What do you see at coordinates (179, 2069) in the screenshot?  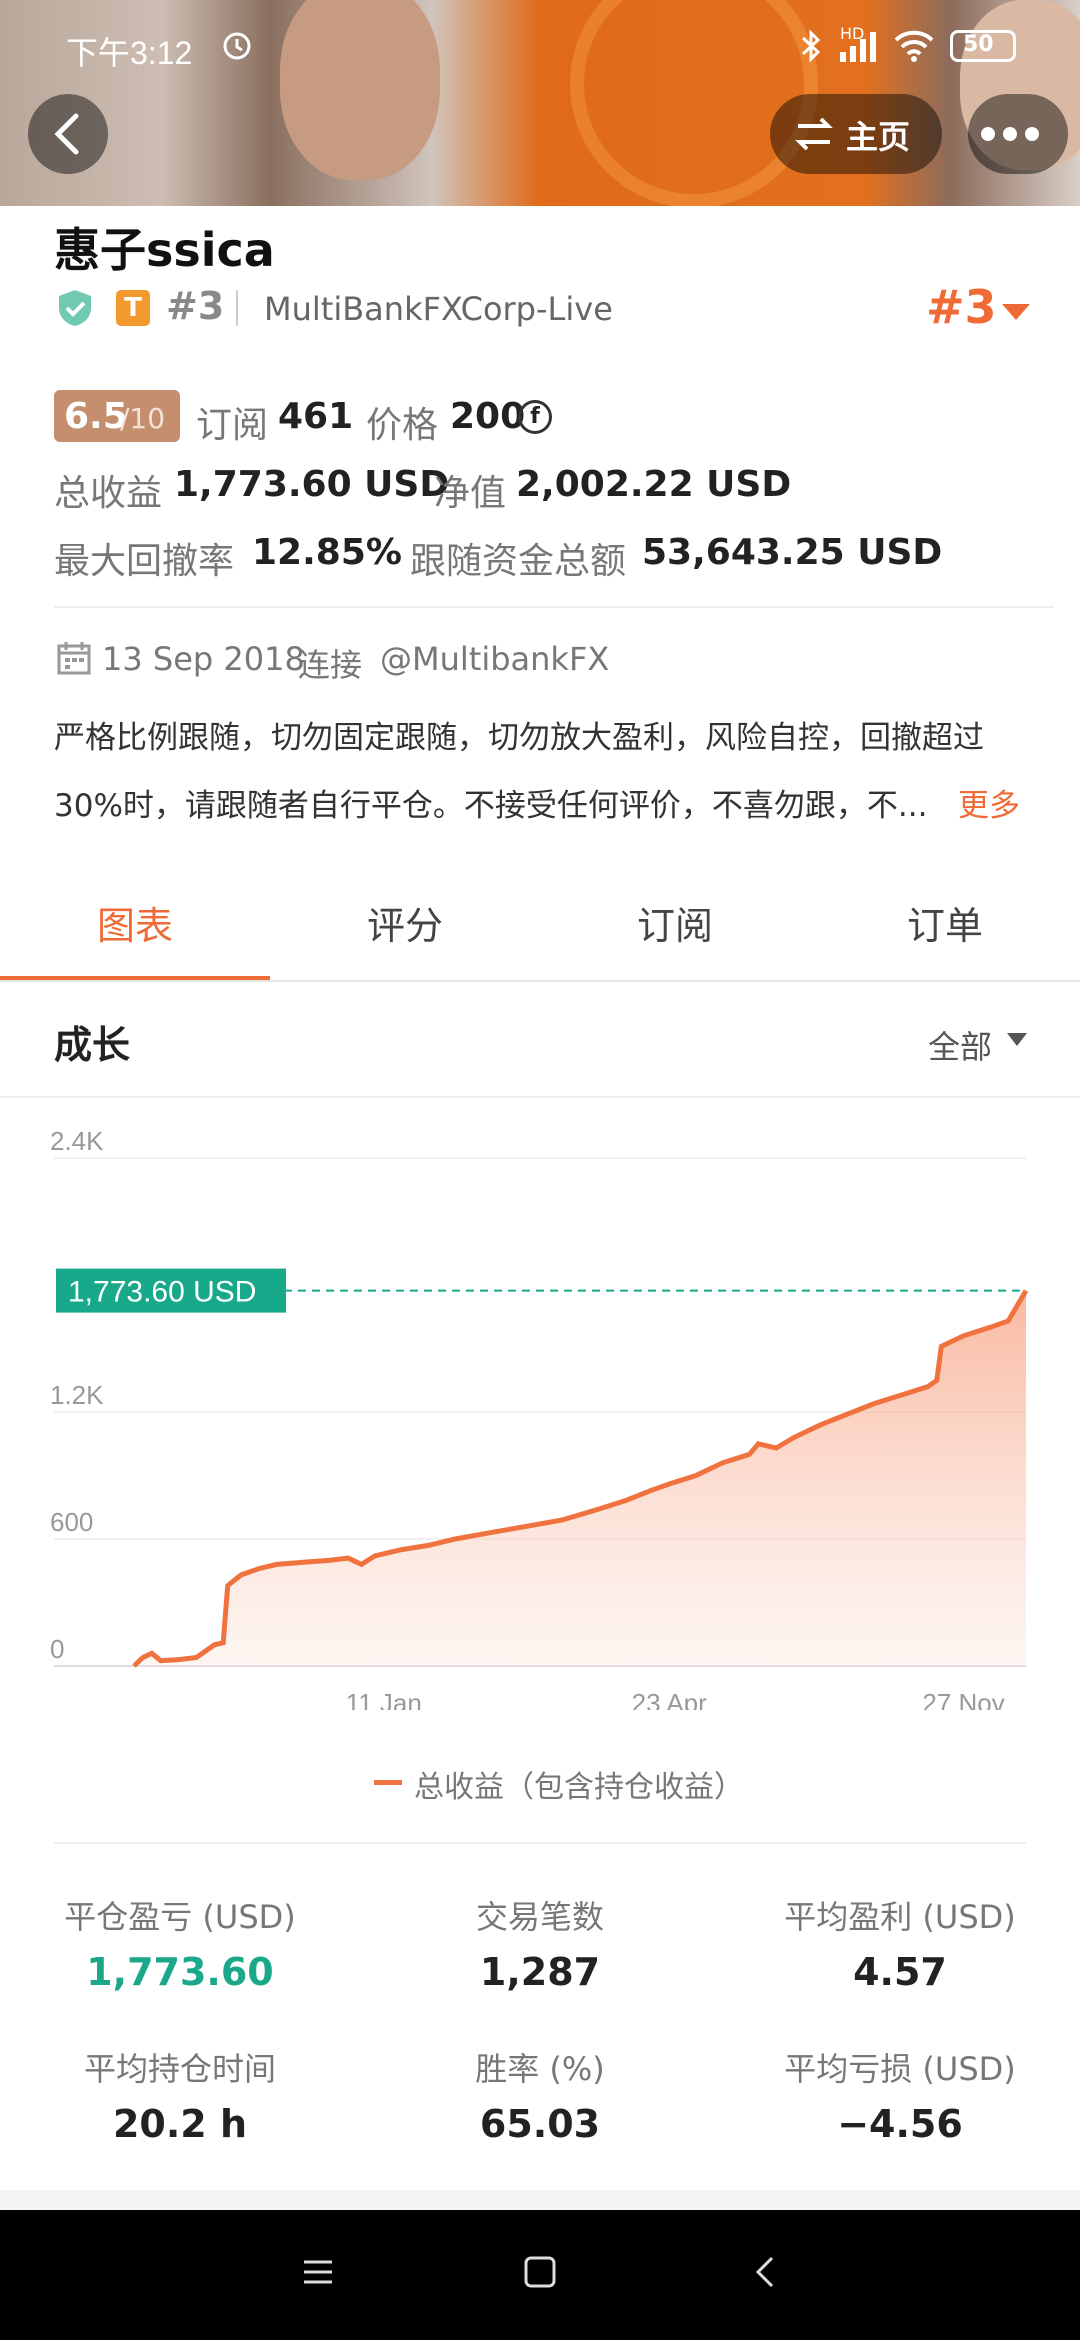 I see `stat-label: 平均持仓时间` at bounding box center [179, 2069].